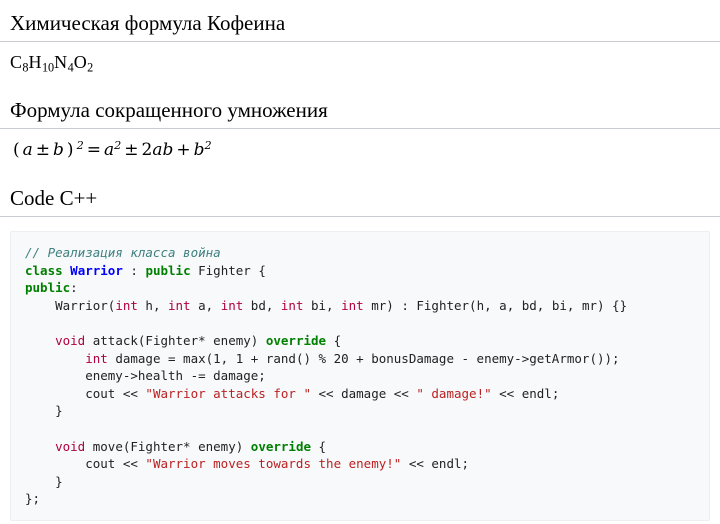 The width and height of the screenshot is (720, 524). Describe the element at coordinates (228, 270) in the screenshot. I see `code-token-n: Fighter {` at that location.